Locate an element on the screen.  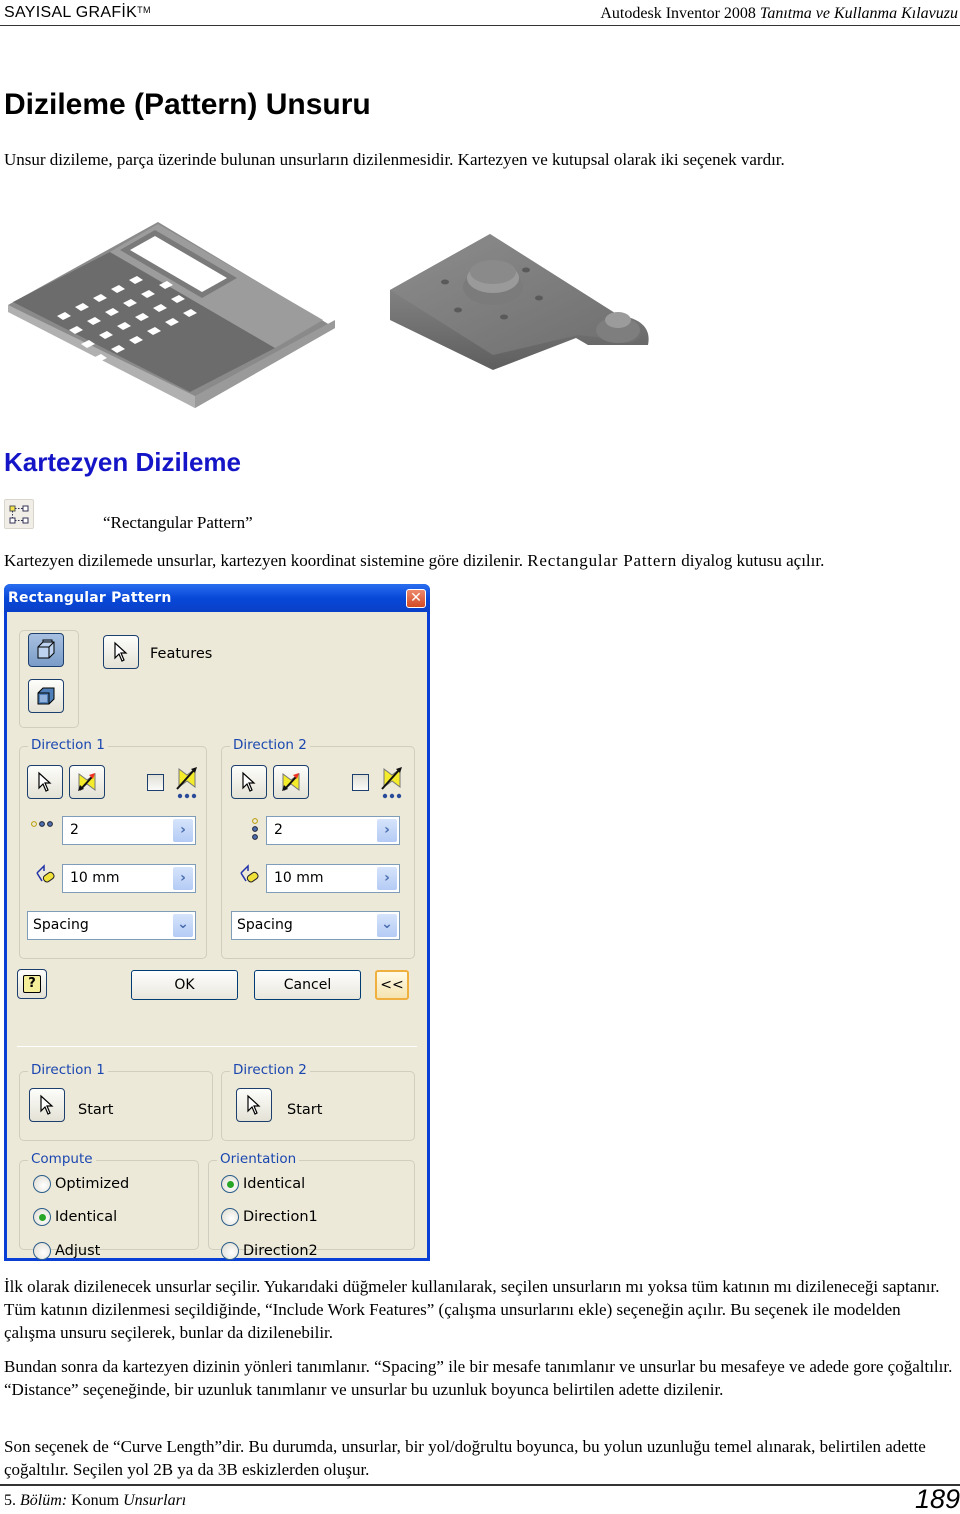
orientation-group: Orientation is located at coordinates (311, 1200).